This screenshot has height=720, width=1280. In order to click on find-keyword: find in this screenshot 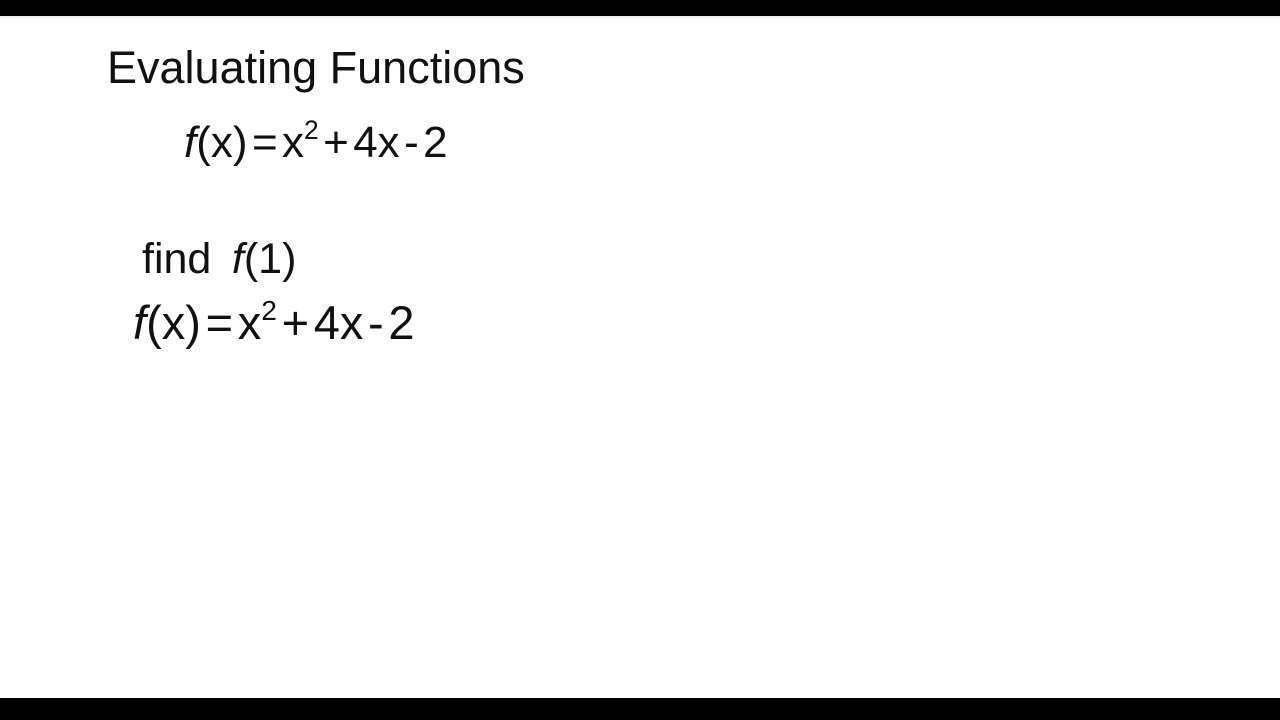, I will do `click(177, 259)`.